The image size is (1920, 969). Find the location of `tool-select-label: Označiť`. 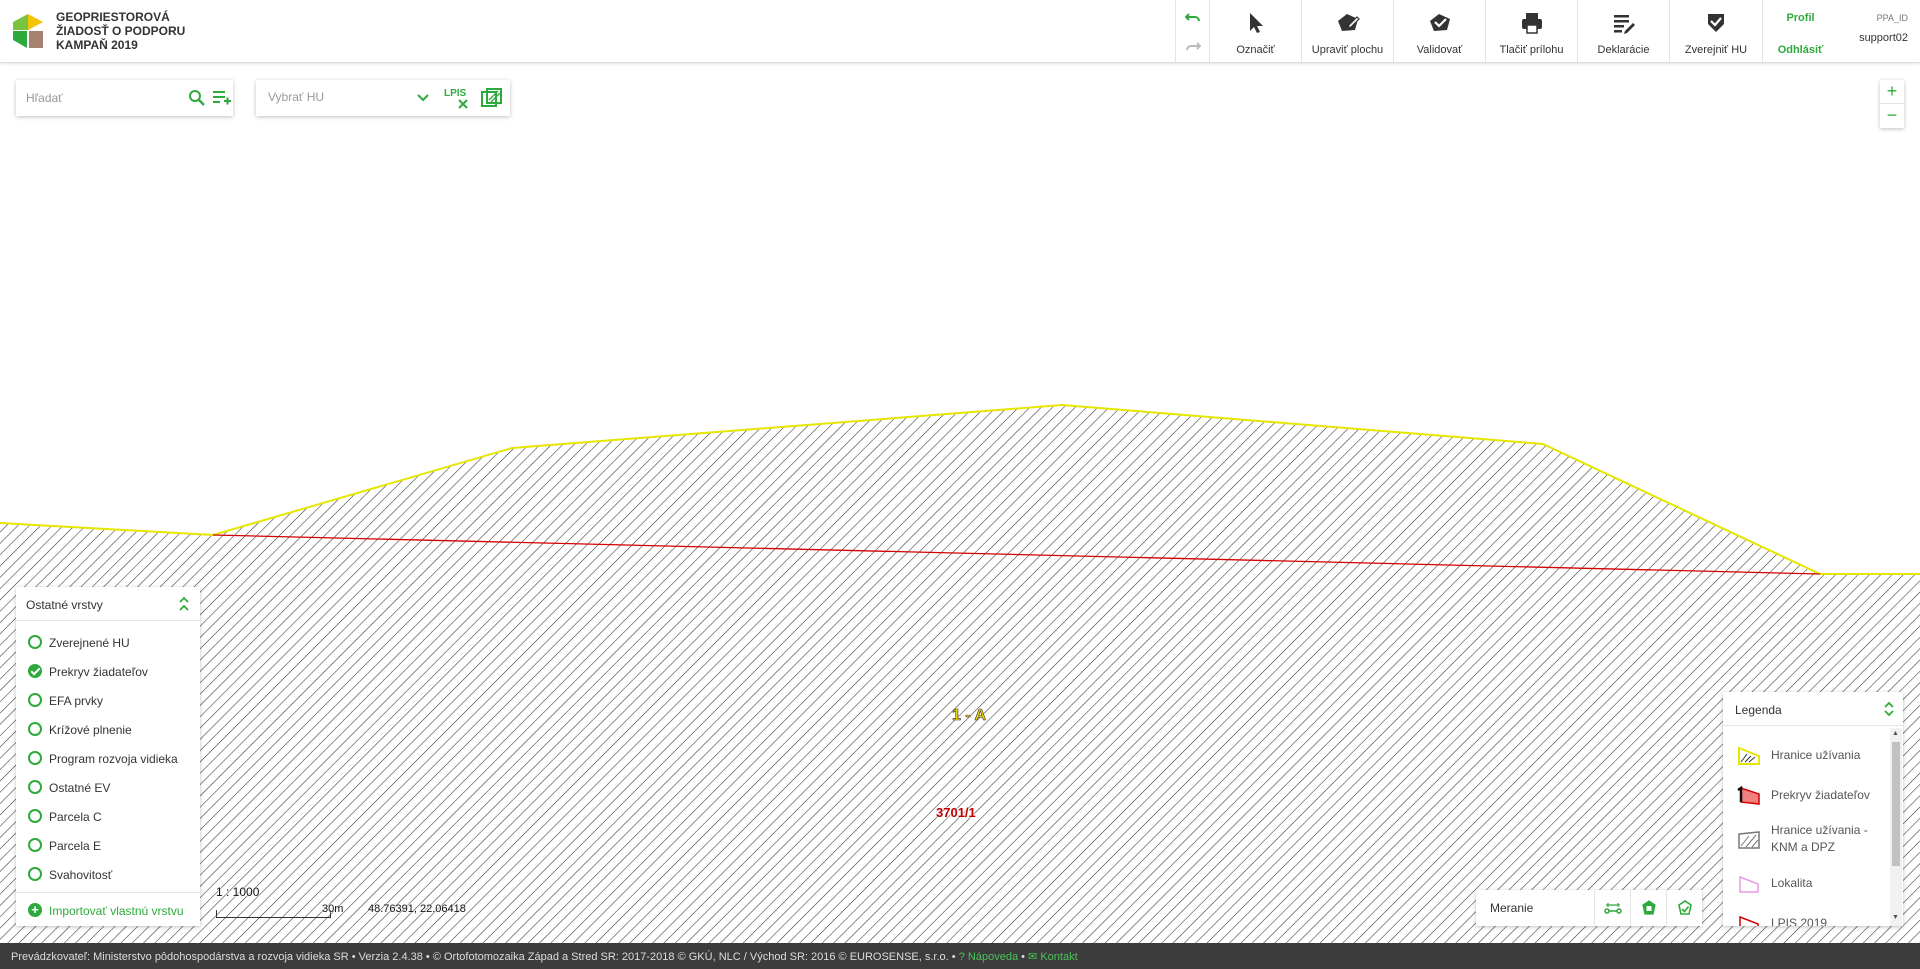

tool-select-label: Označiť is located at coordinates (1255, 50).